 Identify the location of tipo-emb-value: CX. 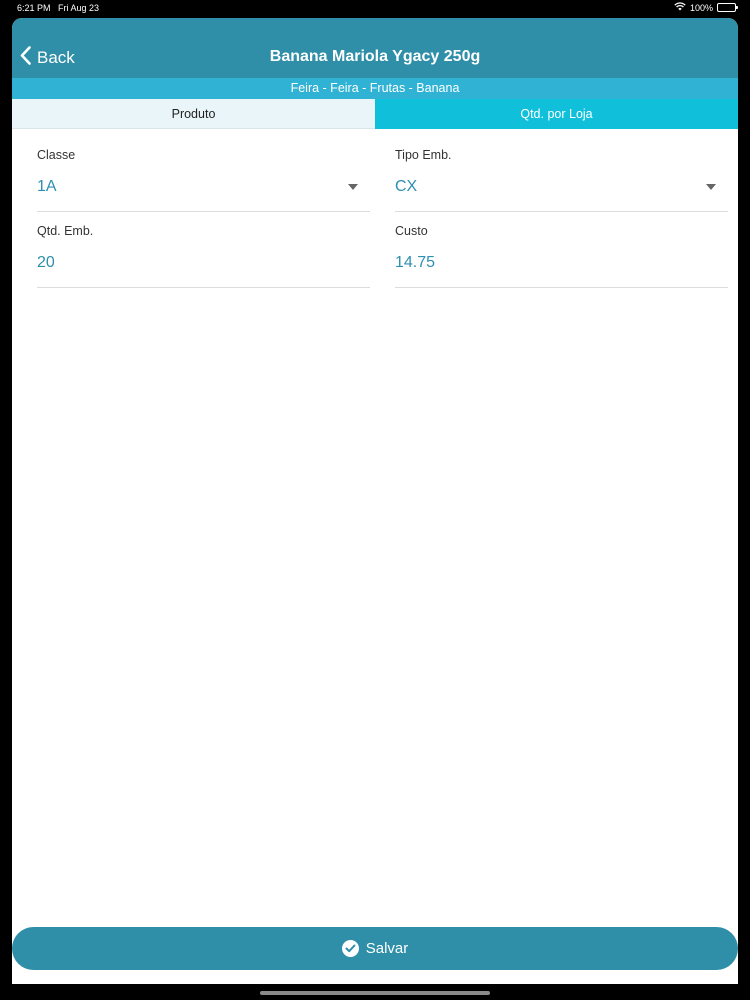
(406, 186).